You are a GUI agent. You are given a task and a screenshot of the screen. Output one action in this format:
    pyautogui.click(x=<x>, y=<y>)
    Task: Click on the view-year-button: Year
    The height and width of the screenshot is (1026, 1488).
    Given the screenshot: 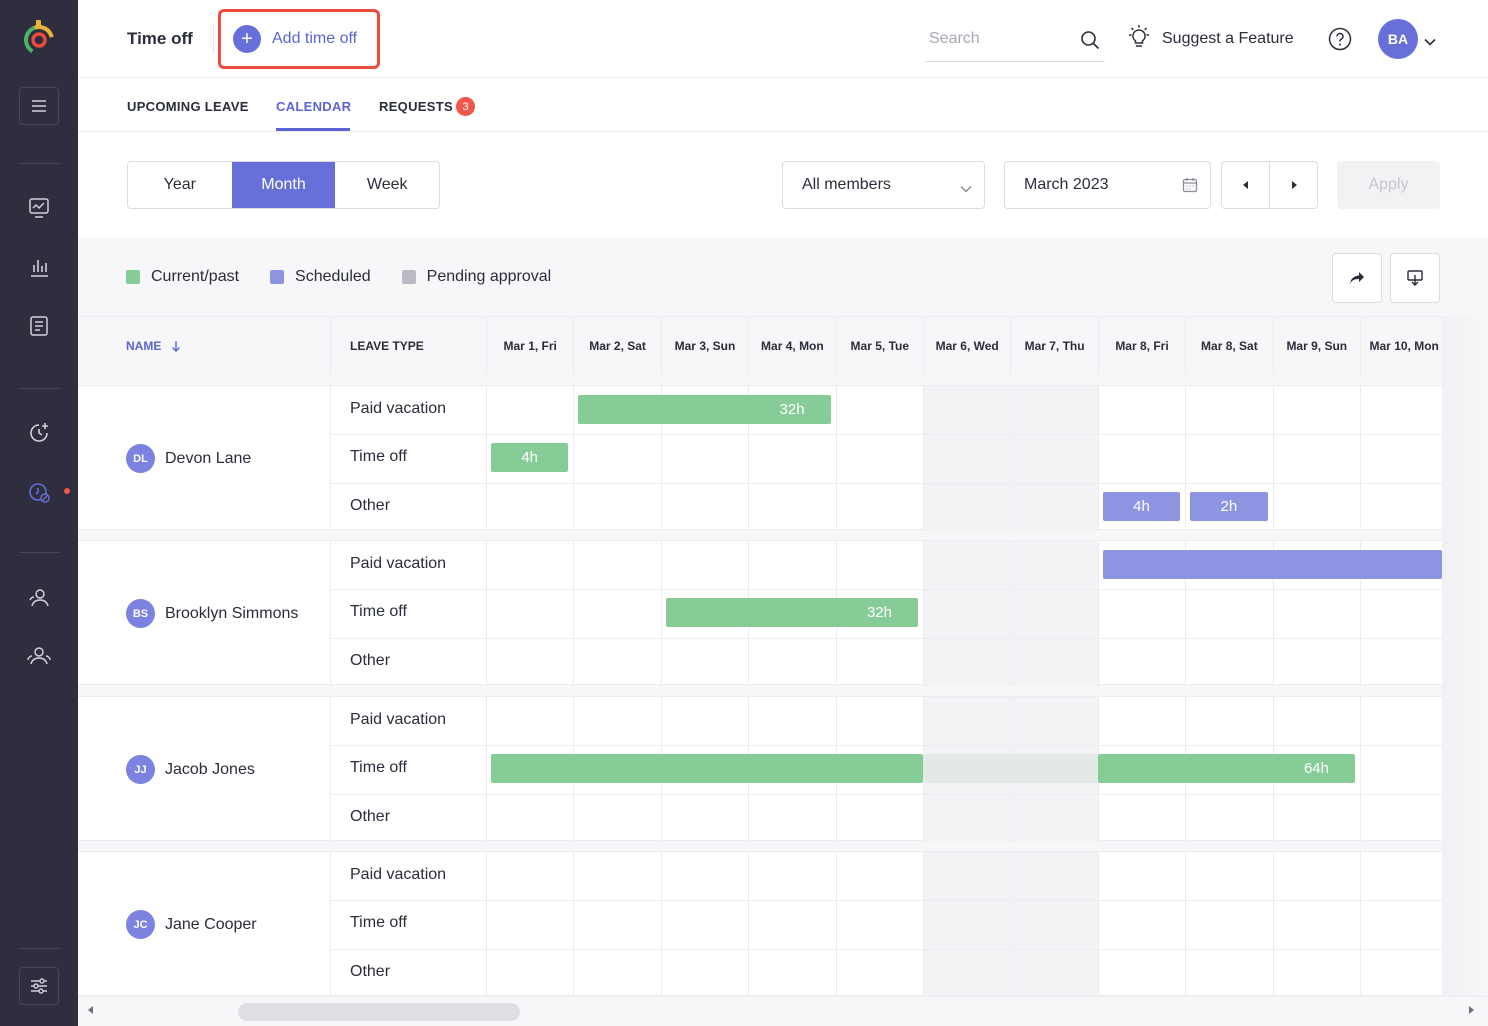 What is the action you would take?
    pyautogui.click(x=180, y=185)
    